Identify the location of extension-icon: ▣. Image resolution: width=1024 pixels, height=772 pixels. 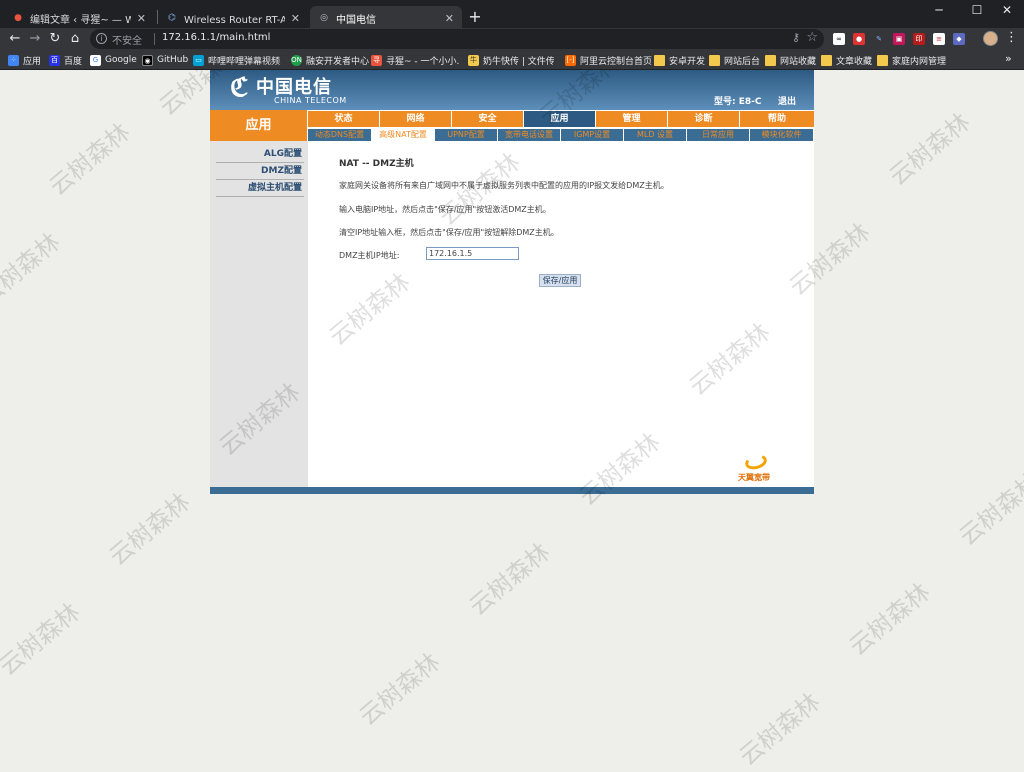
(899, 39).